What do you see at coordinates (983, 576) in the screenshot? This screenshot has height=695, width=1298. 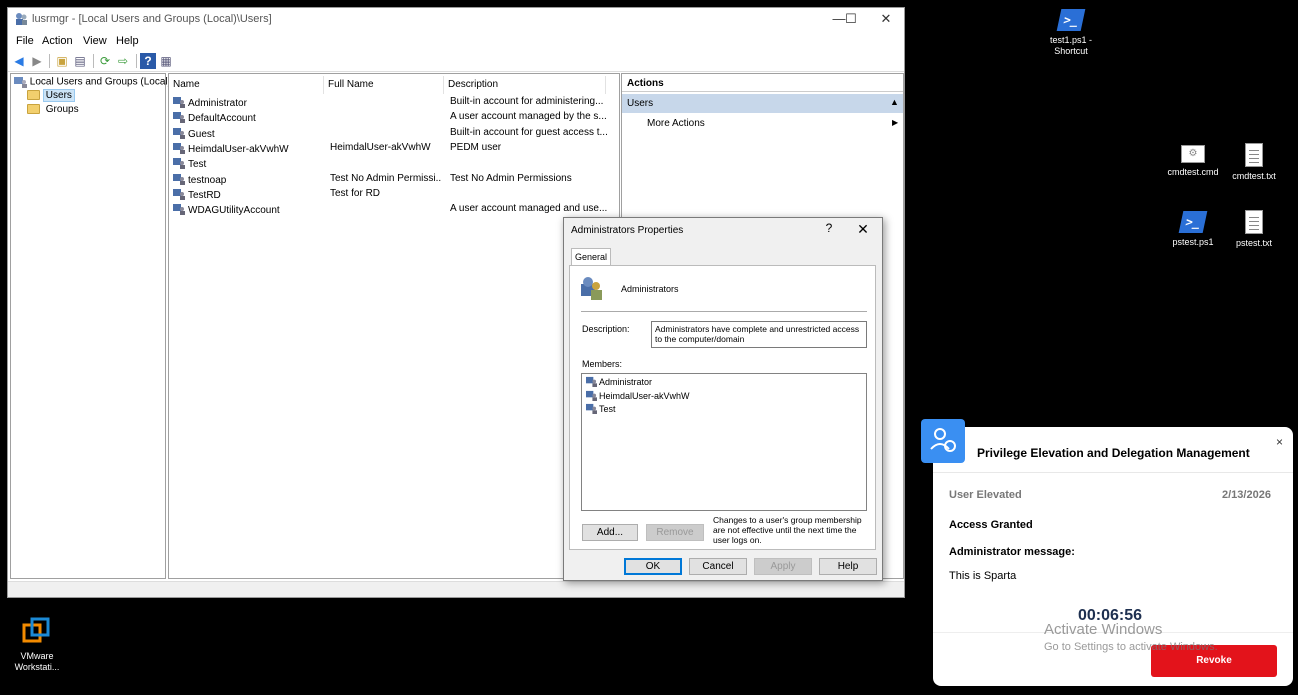 I see `admin-message: This is Sparta` at bounding box center [983, 576].